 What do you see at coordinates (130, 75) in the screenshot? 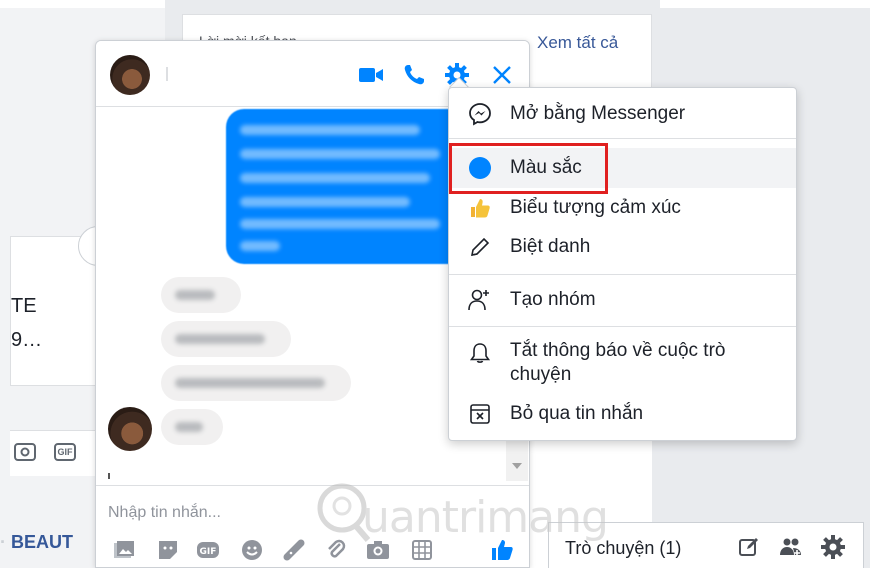
I see `avatar` at bounding box center [130, 75].